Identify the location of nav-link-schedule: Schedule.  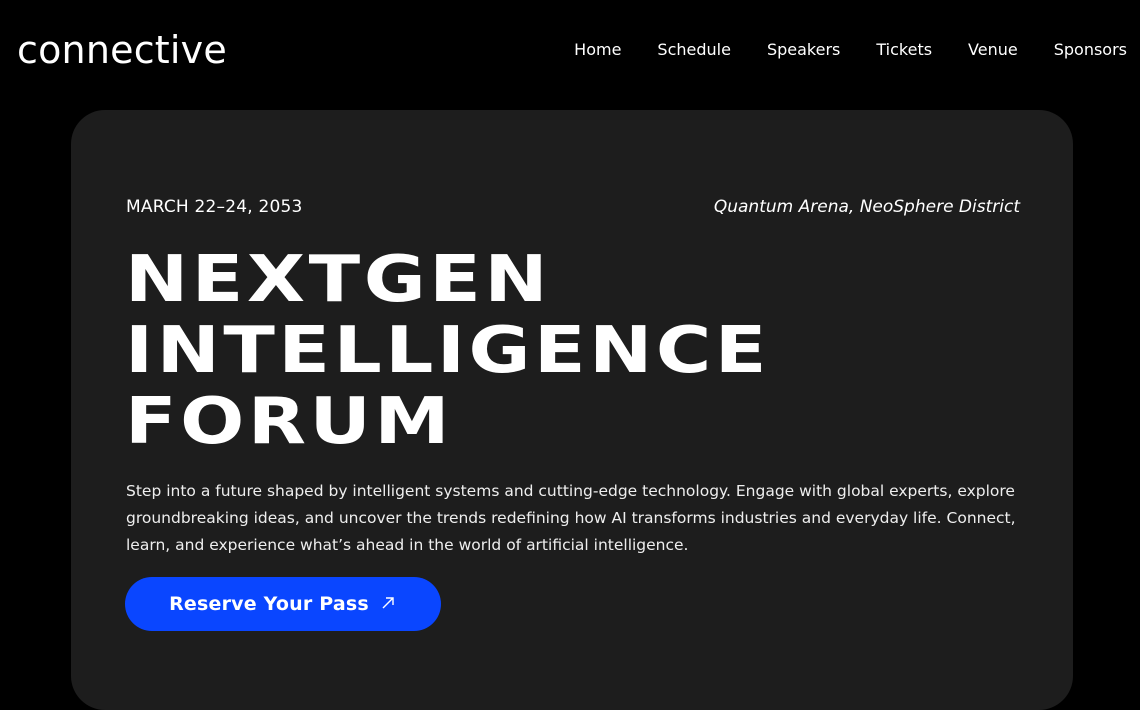
(694, 50).